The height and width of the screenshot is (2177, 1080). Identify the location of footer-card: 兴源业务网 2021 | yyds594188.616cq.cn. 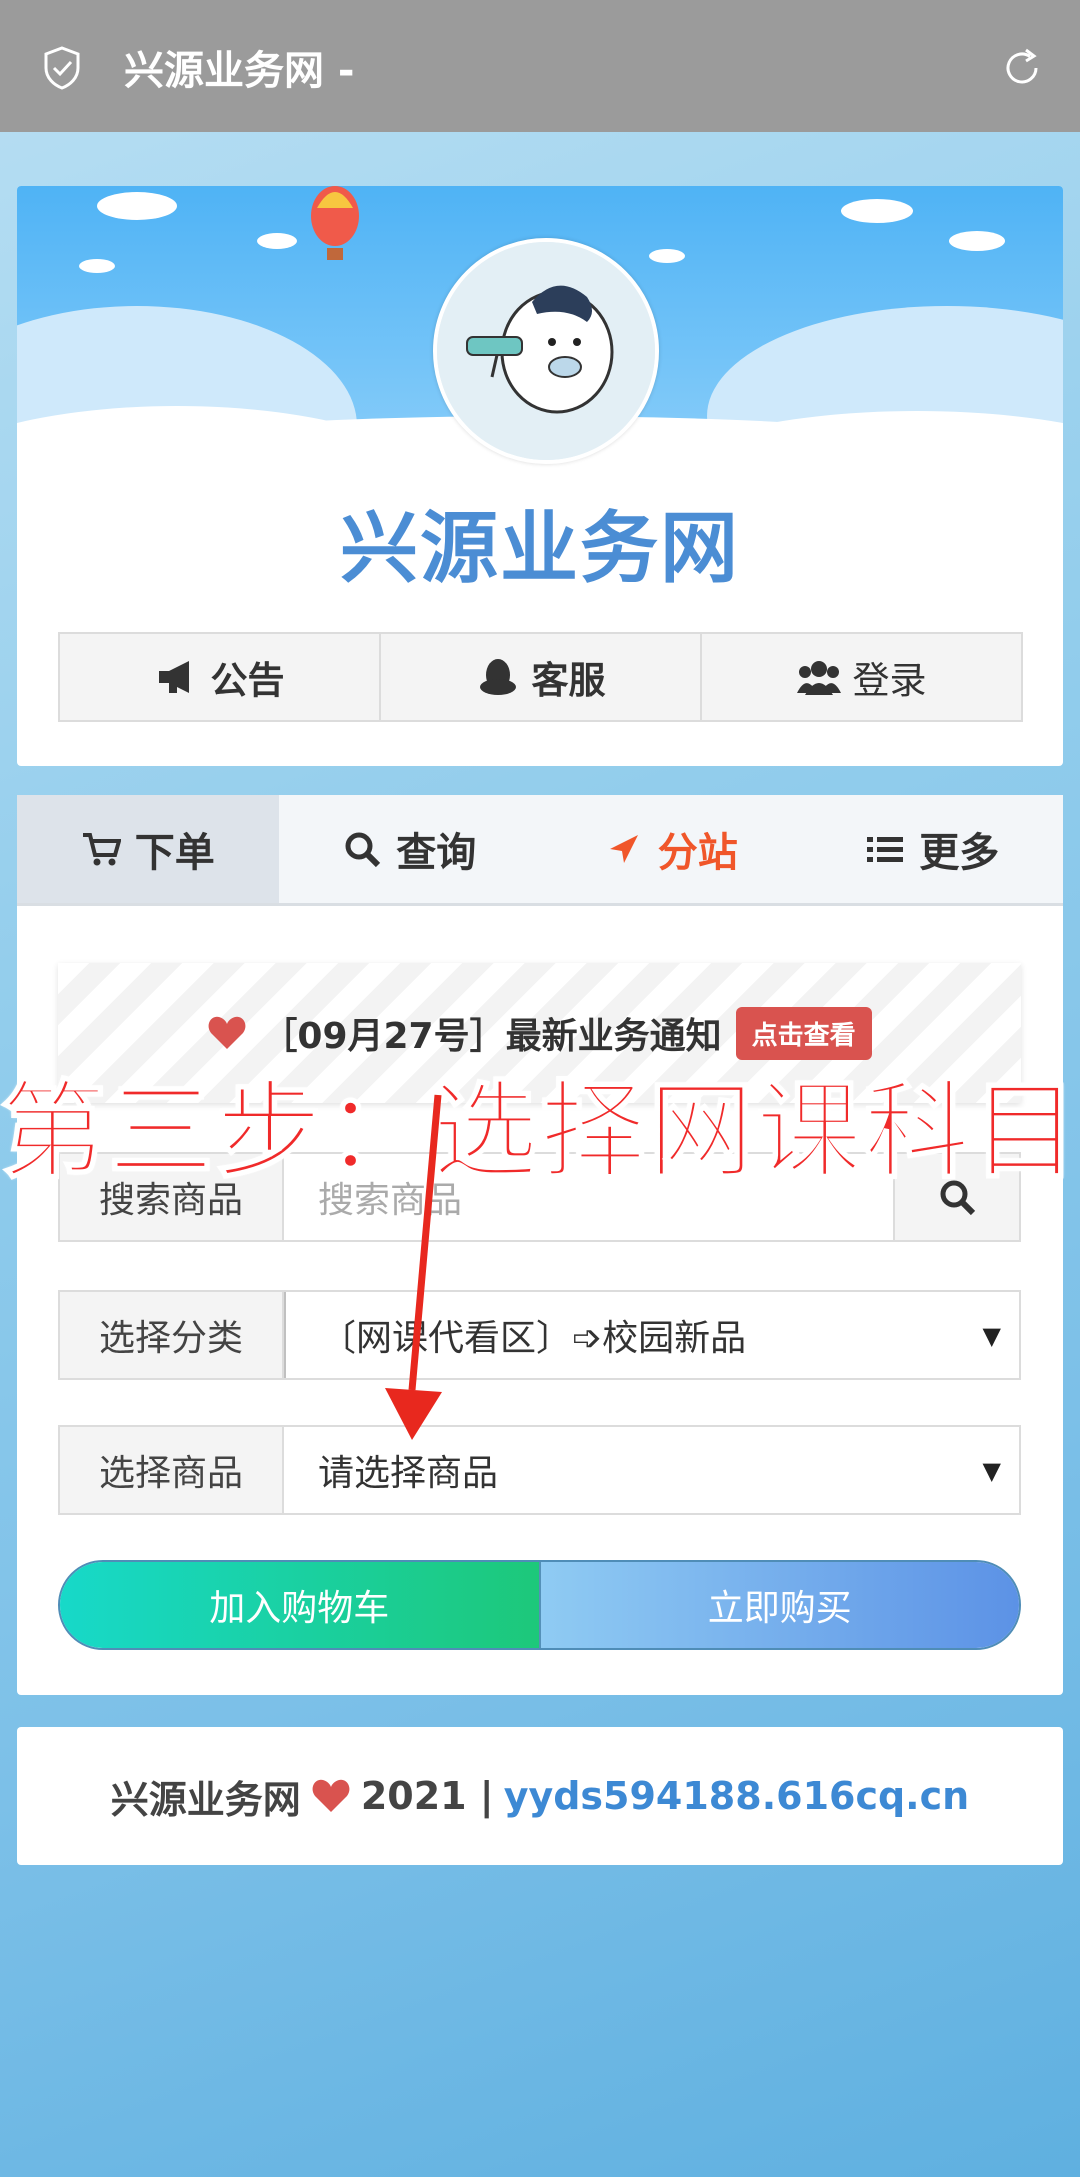
(540, 1796).